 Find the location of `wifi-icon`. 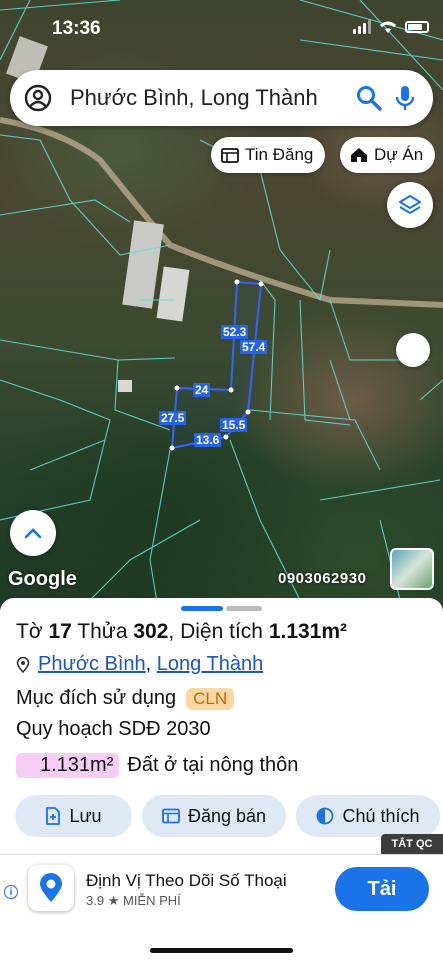

wifi-icon is located at coordinates (388, 27).